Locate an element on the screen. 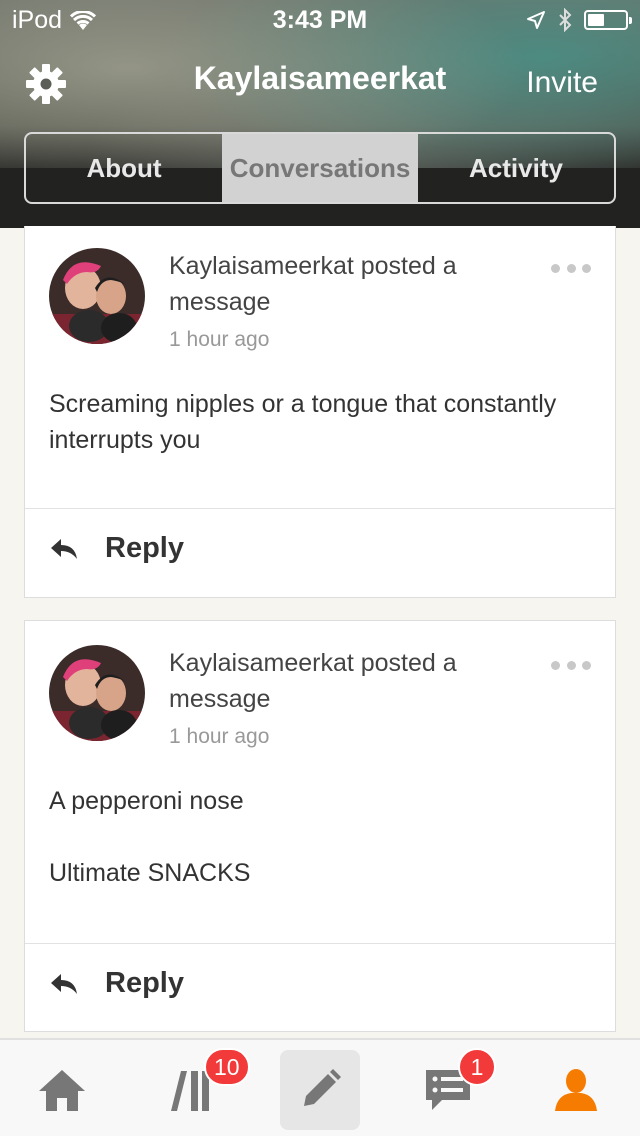 This screenshot has width=640, height=1136. home-icon is located at coordinates (62, 1090).